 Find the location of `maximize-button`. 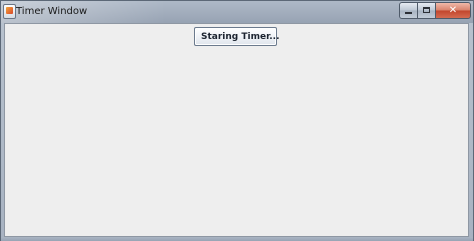

maximize-button is located at coordinates (426, 10).